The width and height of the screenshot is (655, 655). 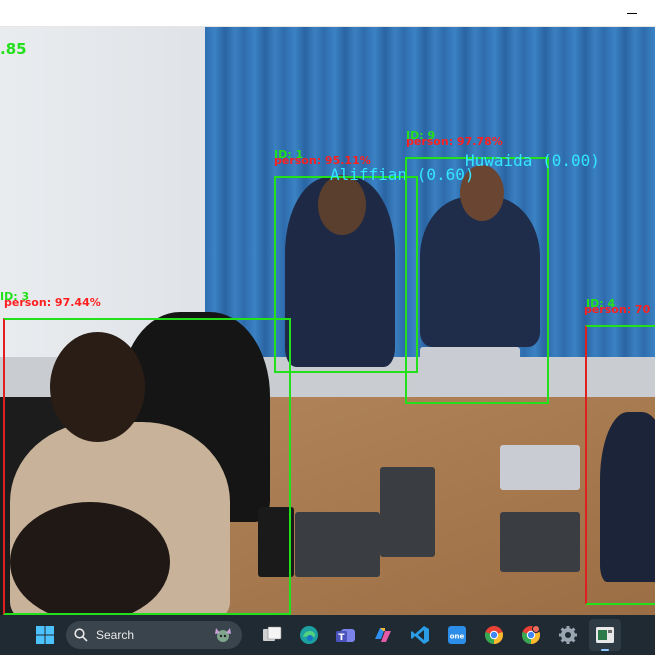 I want to click on detection-label-3: person: 97.44%, so click(x=52, y=302).